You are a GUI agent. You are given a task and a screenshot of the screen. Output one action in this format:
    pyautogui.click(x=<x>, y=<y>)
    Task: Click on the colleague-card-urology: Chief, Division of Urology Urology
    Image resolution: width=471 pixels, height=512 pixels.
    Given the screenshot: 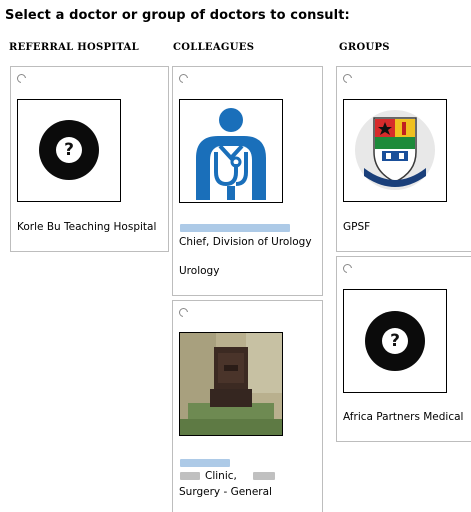 What is the action you would take?
    pyautogui.click(x=247, y=181)
    